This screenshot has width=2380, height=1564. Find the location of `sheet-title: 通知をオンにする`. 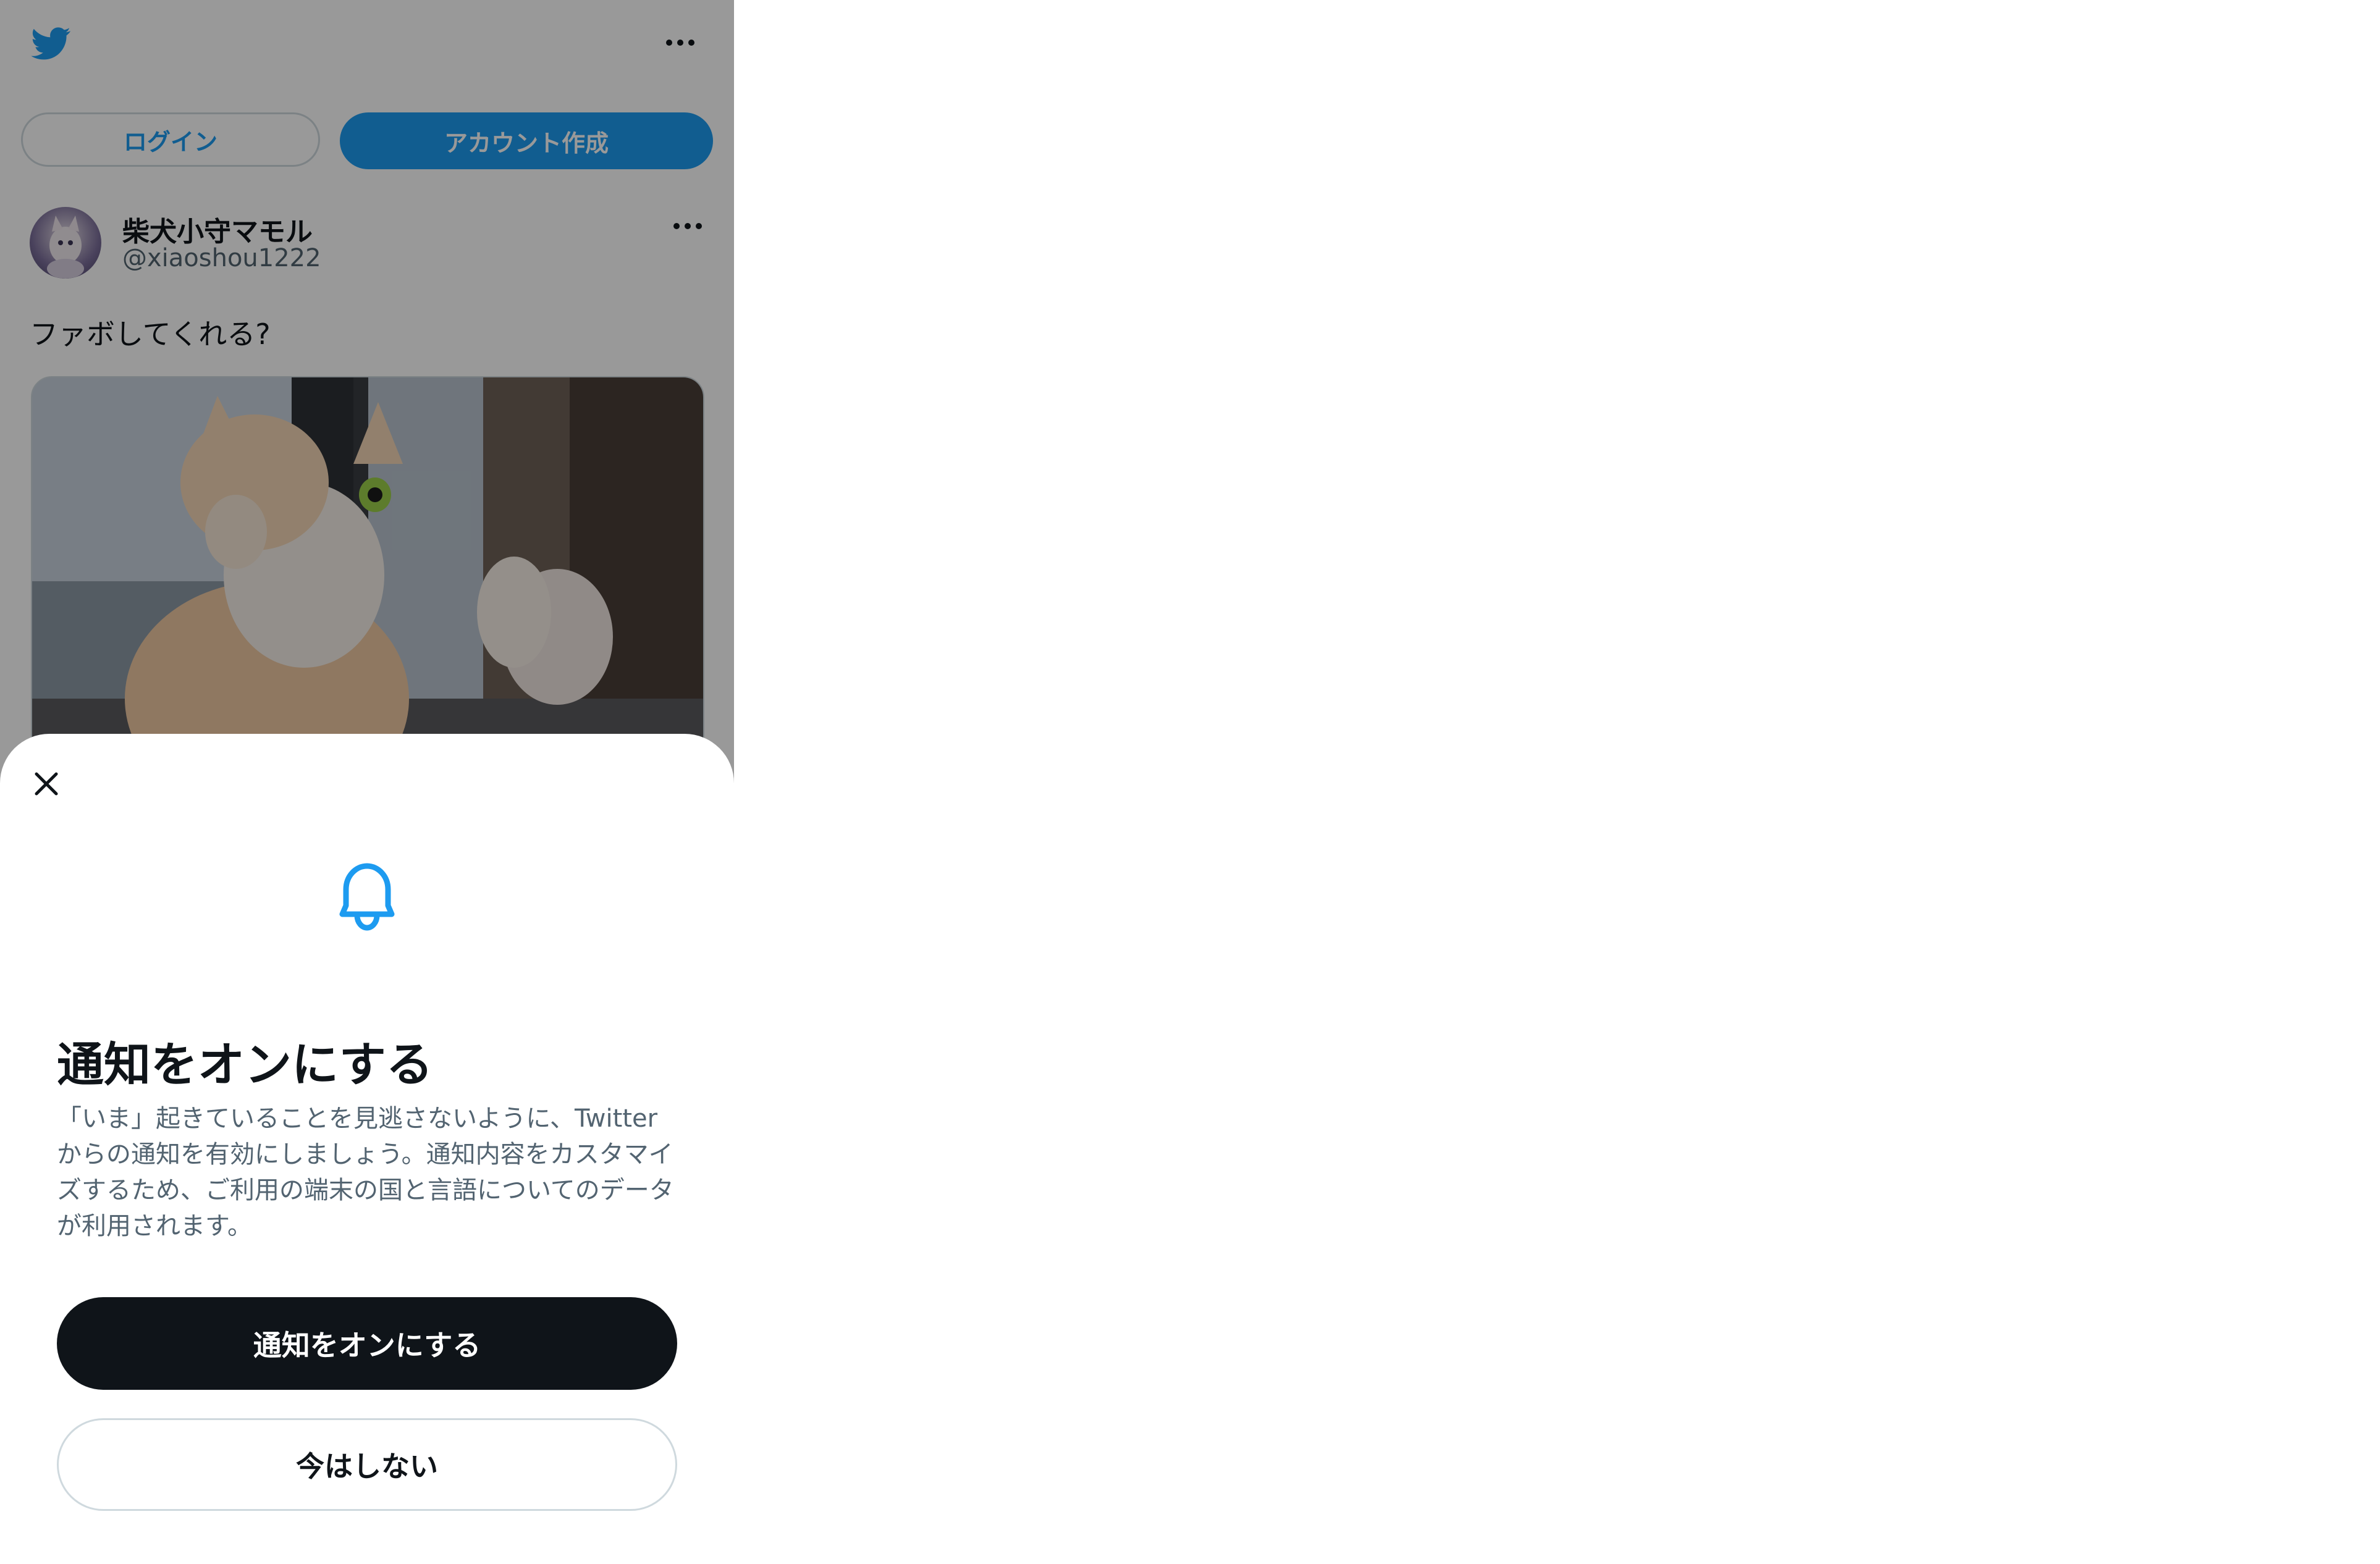

sheet-title: 通知をオンにする is located at coordinates (245, 1064).